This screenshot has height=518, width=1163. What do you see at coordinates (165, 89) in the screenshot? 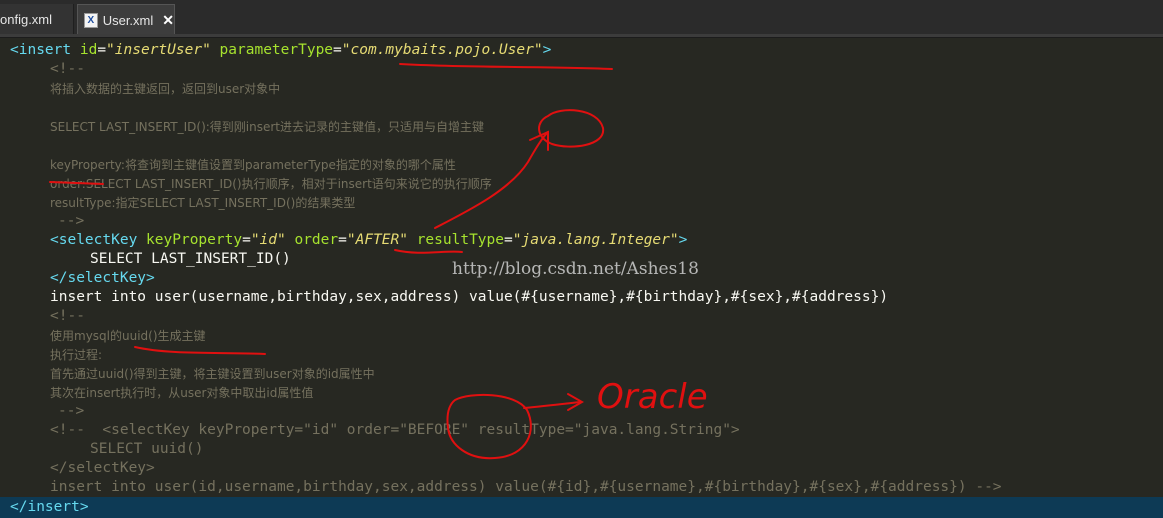
I see `code-line-3: 将插入数据的主键返回，返回到user对象中` at bounding box center [165, 89].